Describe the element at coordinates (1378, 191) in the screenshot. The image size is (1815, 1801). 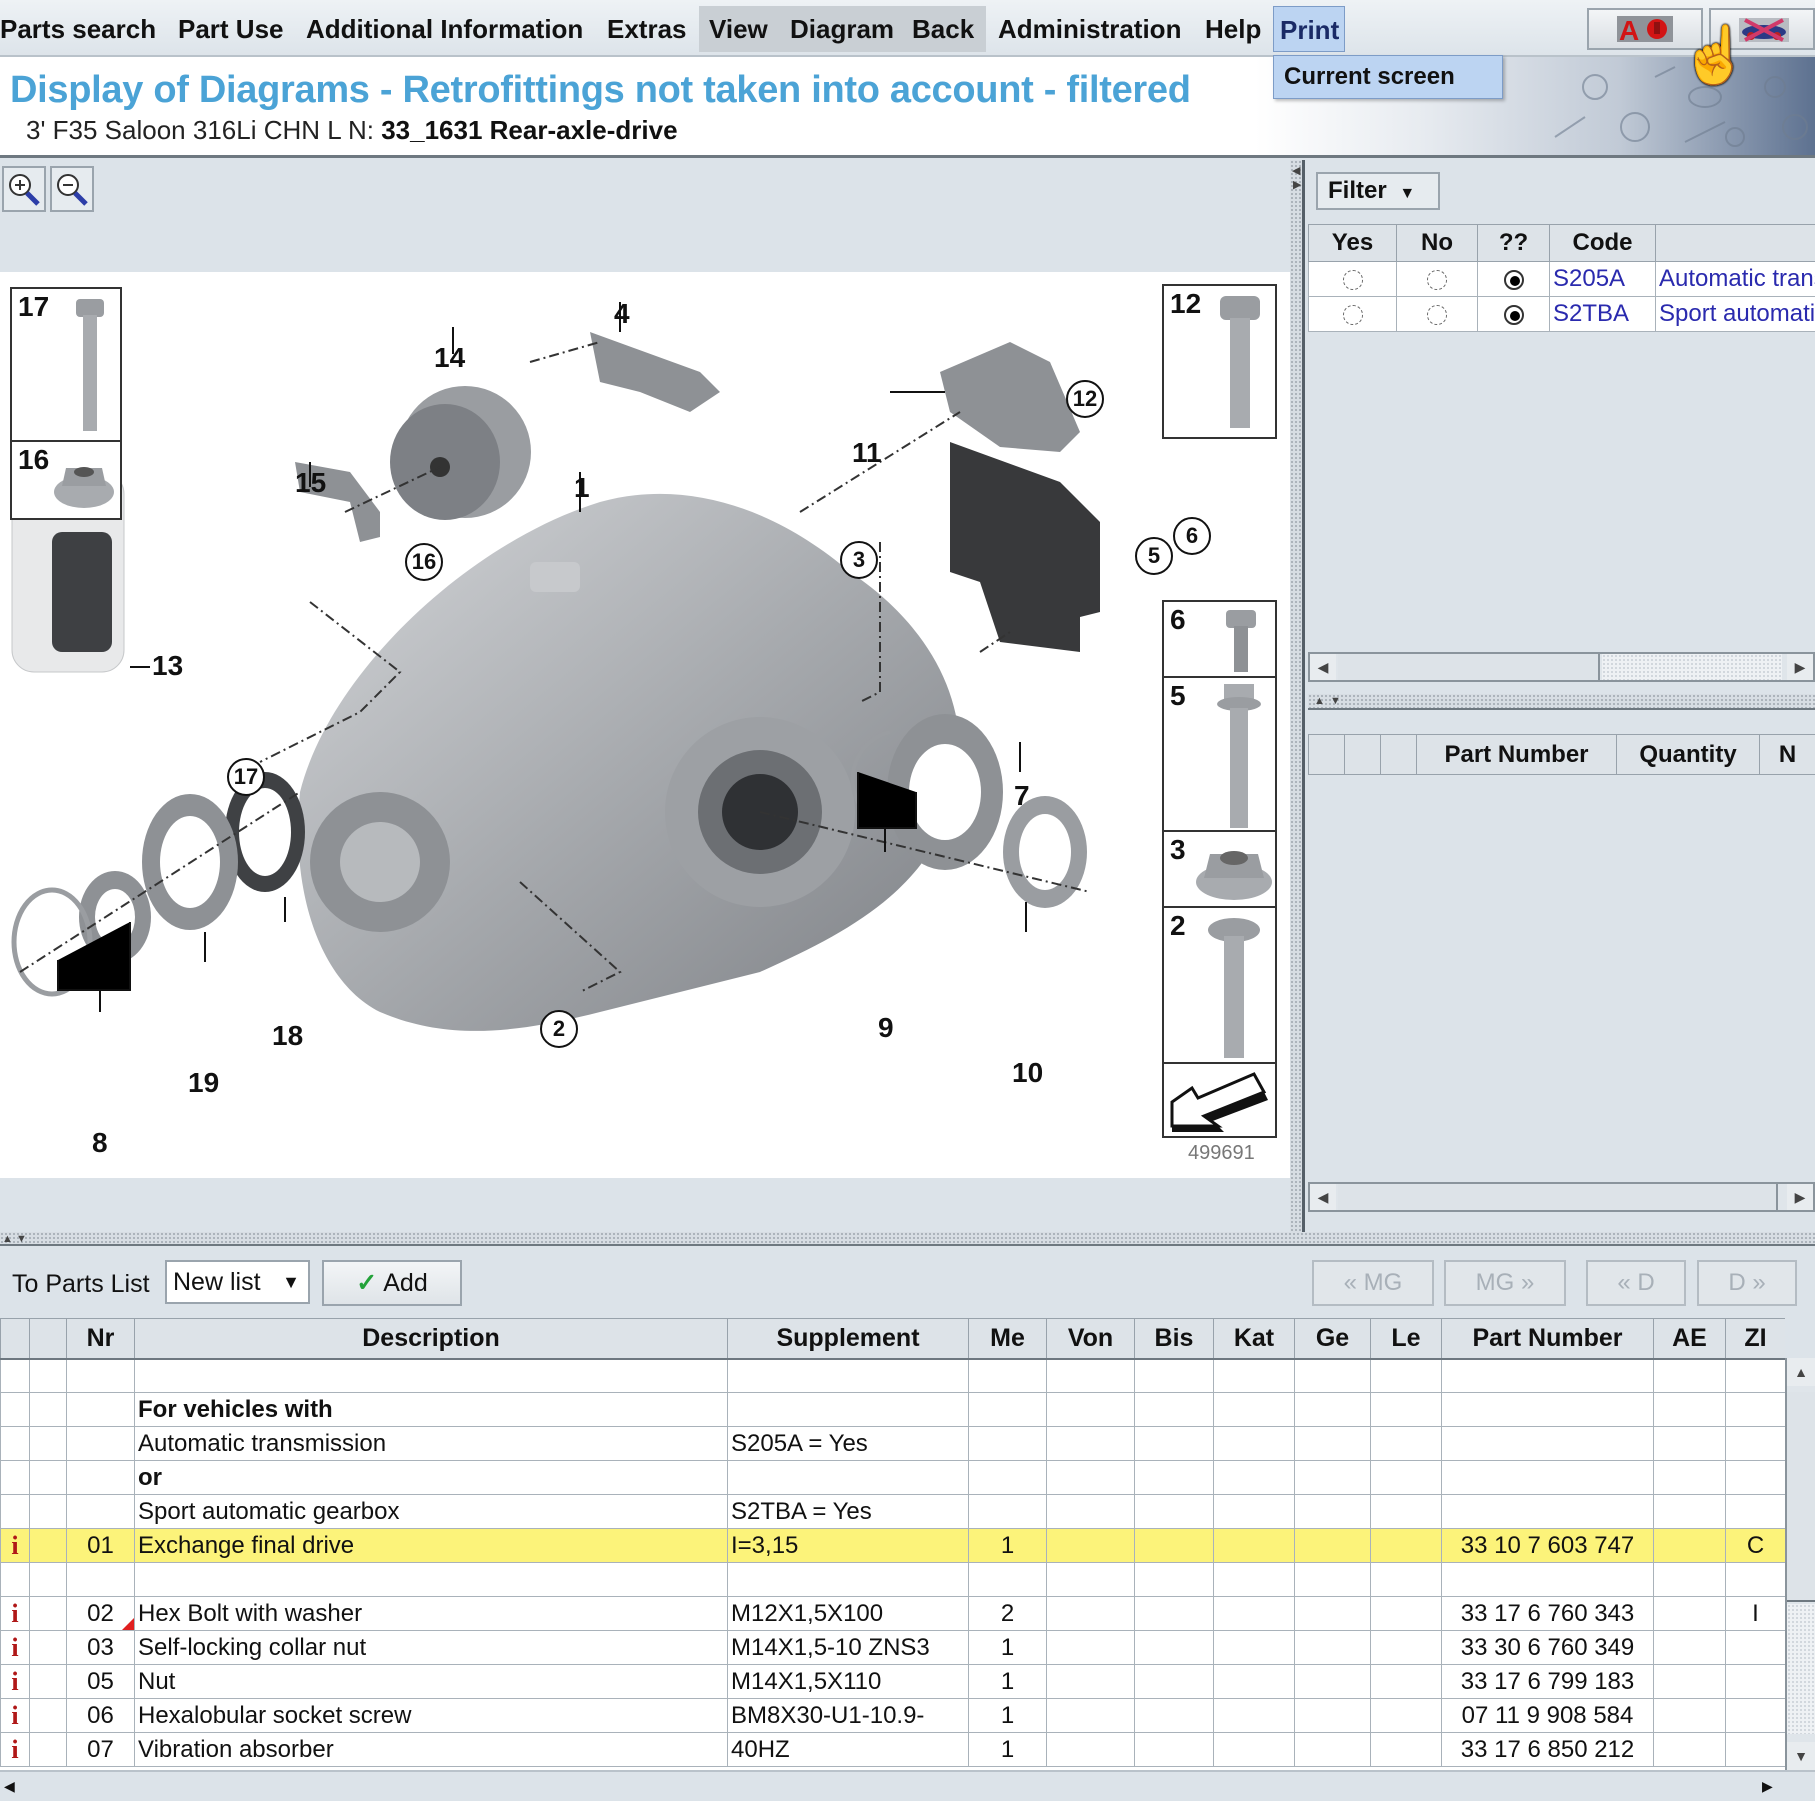
I see `filter-button: Filter ▼` at that location.